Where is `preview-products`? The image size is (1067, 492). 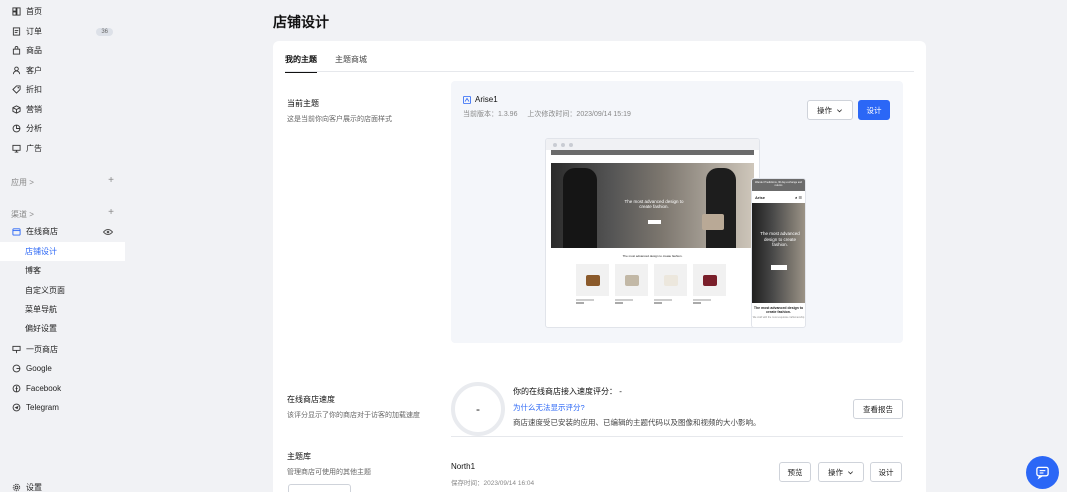 preview-products is located at coordinates (652, 281).